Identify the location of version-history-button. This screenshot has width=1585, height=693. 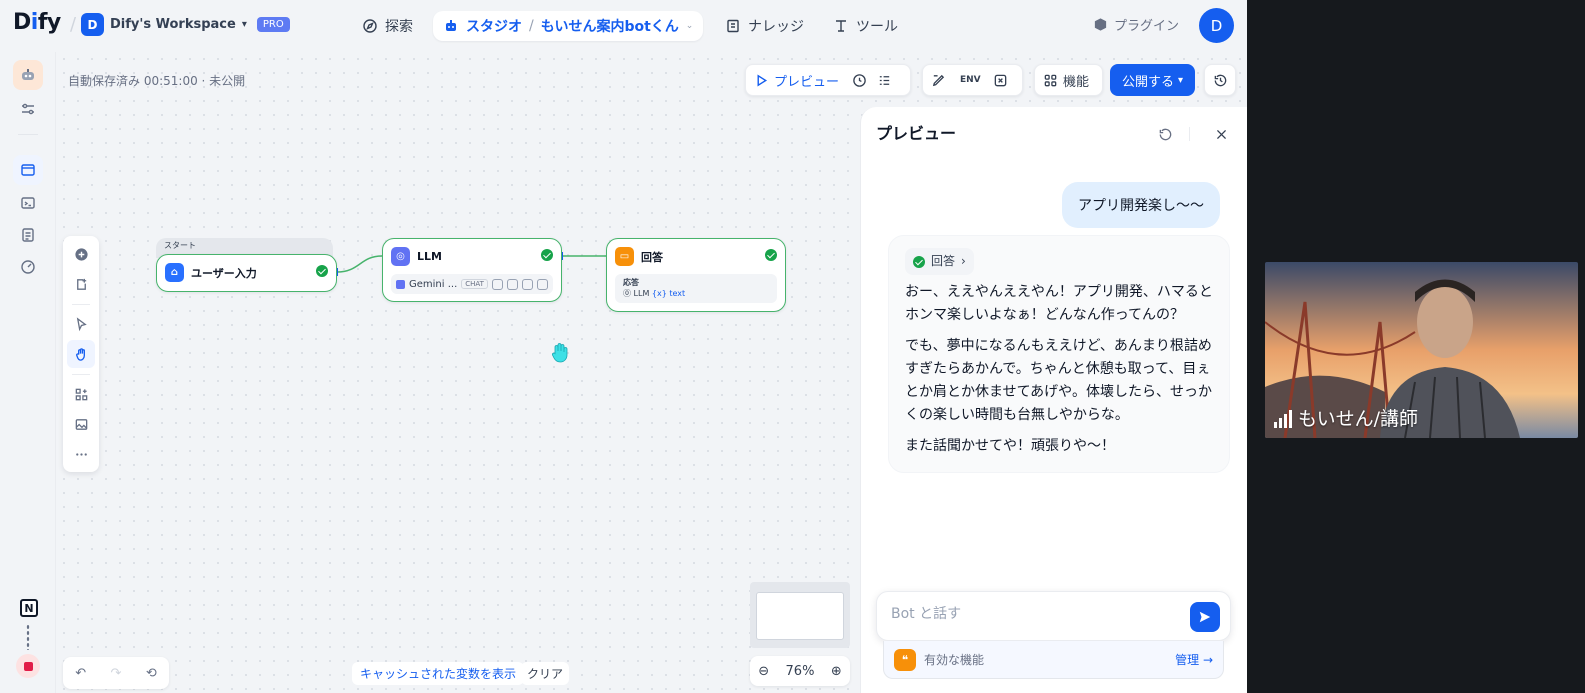
(1220, 80).